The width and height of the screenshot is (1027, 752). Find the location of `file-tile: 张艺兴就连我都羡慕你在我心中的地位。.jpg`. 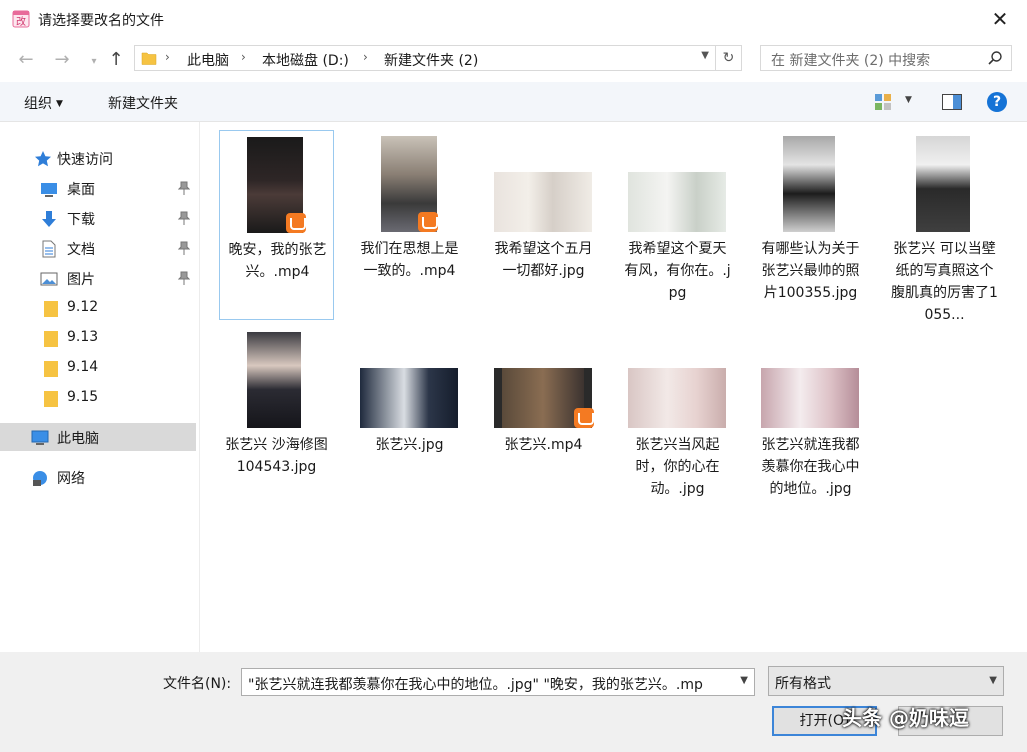

file-tile: 张艺兴就连我都羡慕你在我心中的地位。.jpg is located at coordinates (810, 421).